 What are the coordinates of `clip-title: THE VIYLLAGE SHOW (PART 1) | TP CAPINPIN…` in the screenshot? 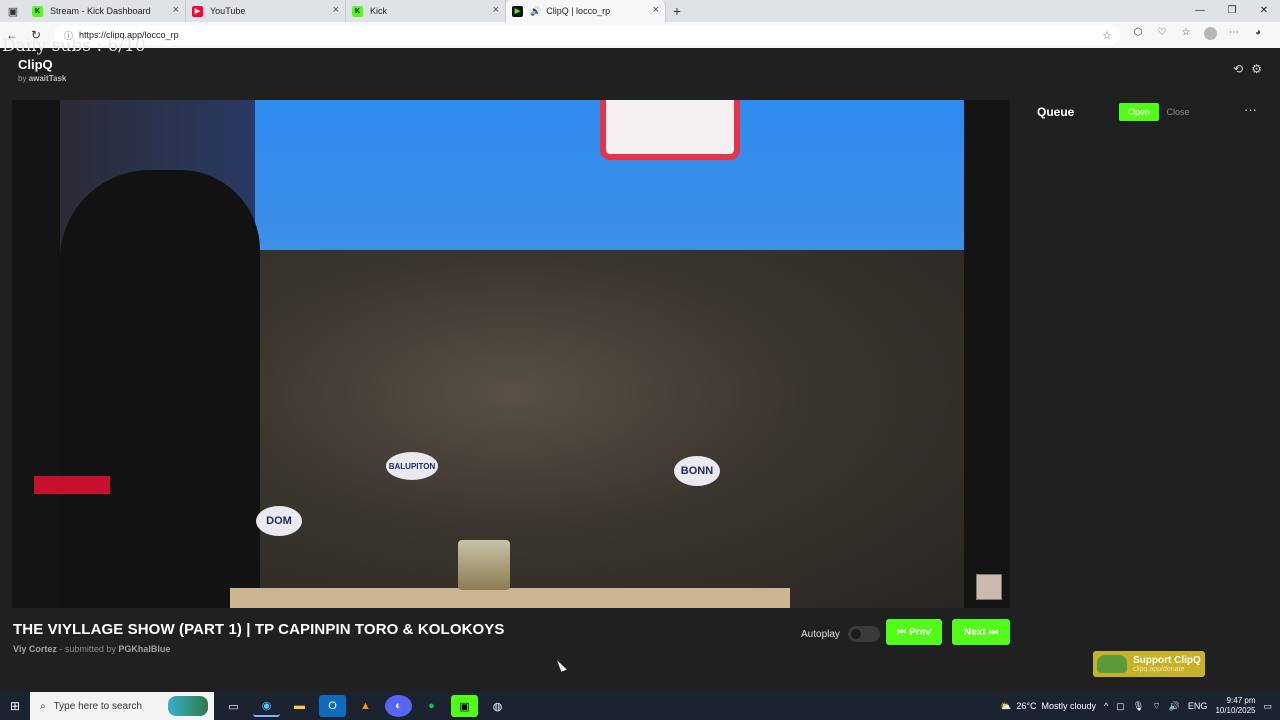 It's located at (259, 629).